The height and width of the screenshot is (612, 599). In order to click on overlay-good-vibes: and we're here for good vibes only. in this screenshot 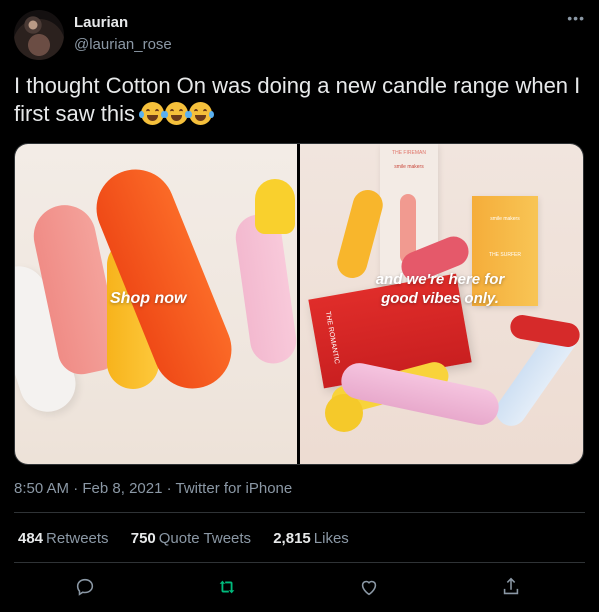, I will do `click(440, 289)`.